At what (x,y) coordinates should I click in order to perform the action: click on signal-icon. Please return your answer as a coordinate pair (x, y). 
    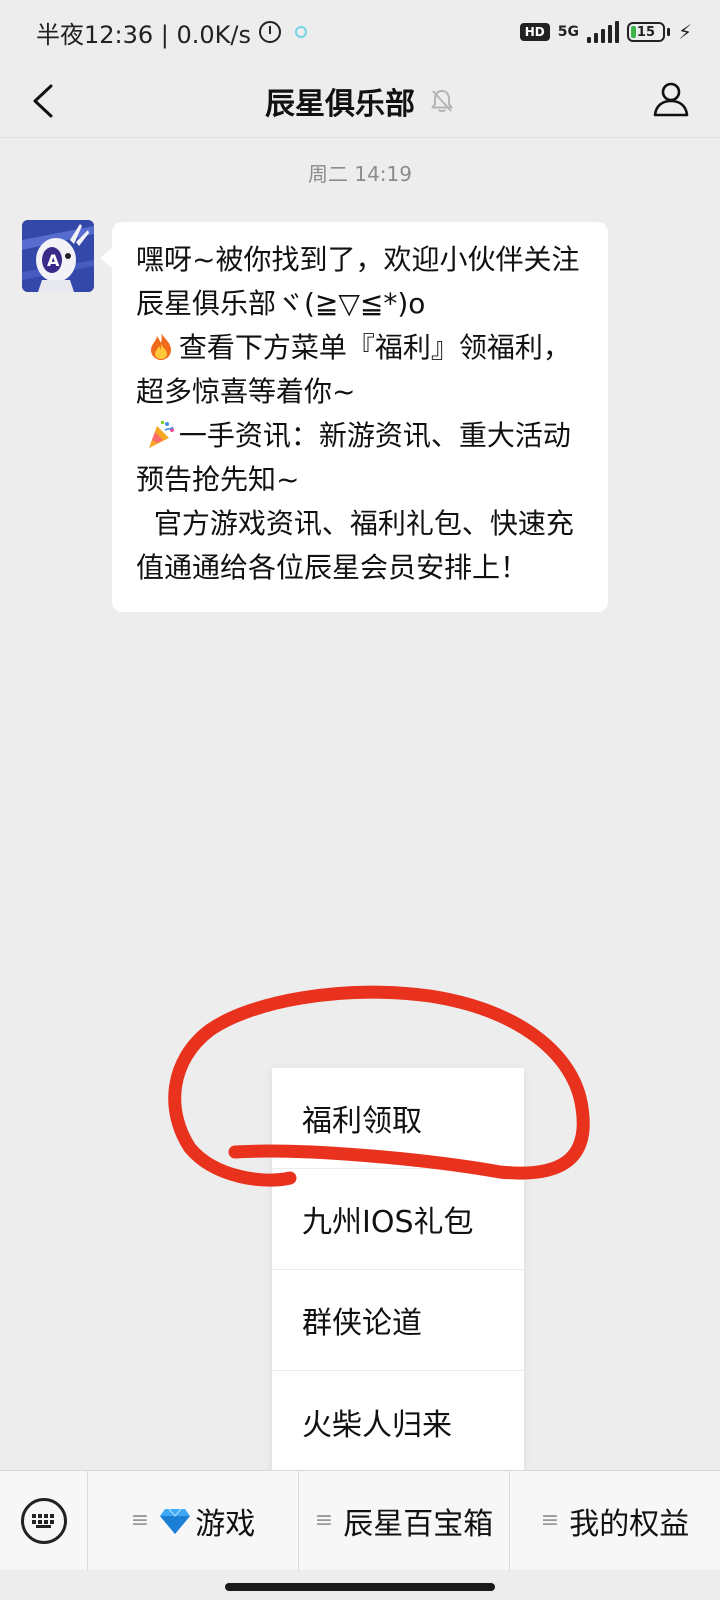
    Looking at the image, I should click on (602, 32).